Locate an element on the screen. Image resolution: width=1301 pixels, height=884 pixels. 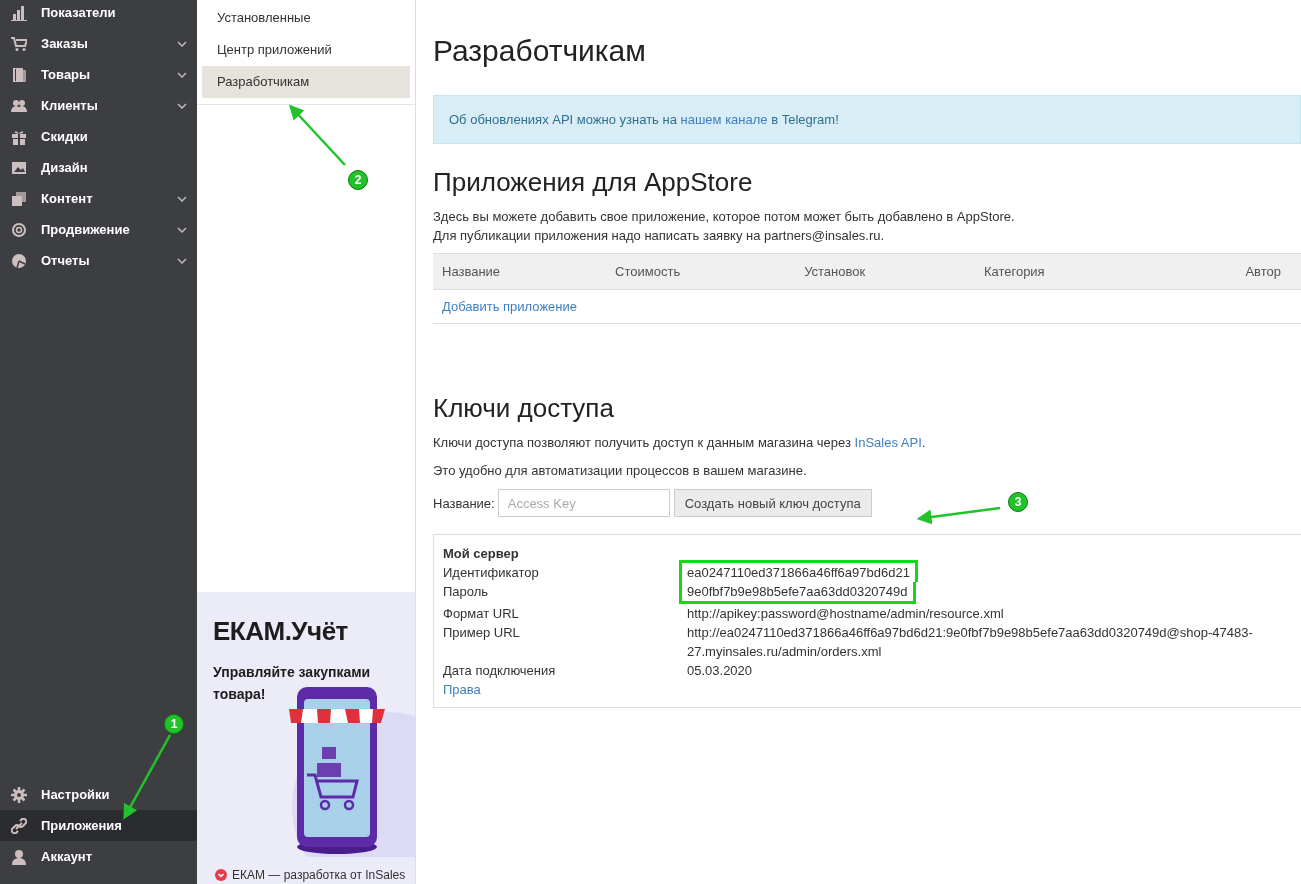
subnav-item: Центр приложений is located at coordinates (306, 50).